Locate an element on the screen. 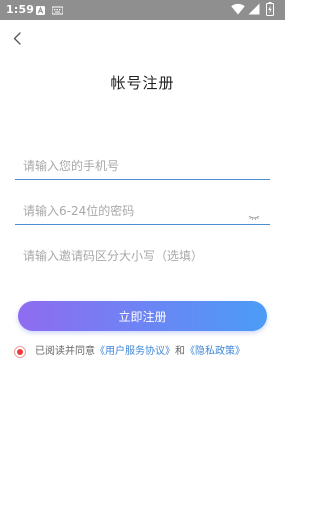 This screenshot has width=320, height=508. phone-field is located at coordinates (142, 167).